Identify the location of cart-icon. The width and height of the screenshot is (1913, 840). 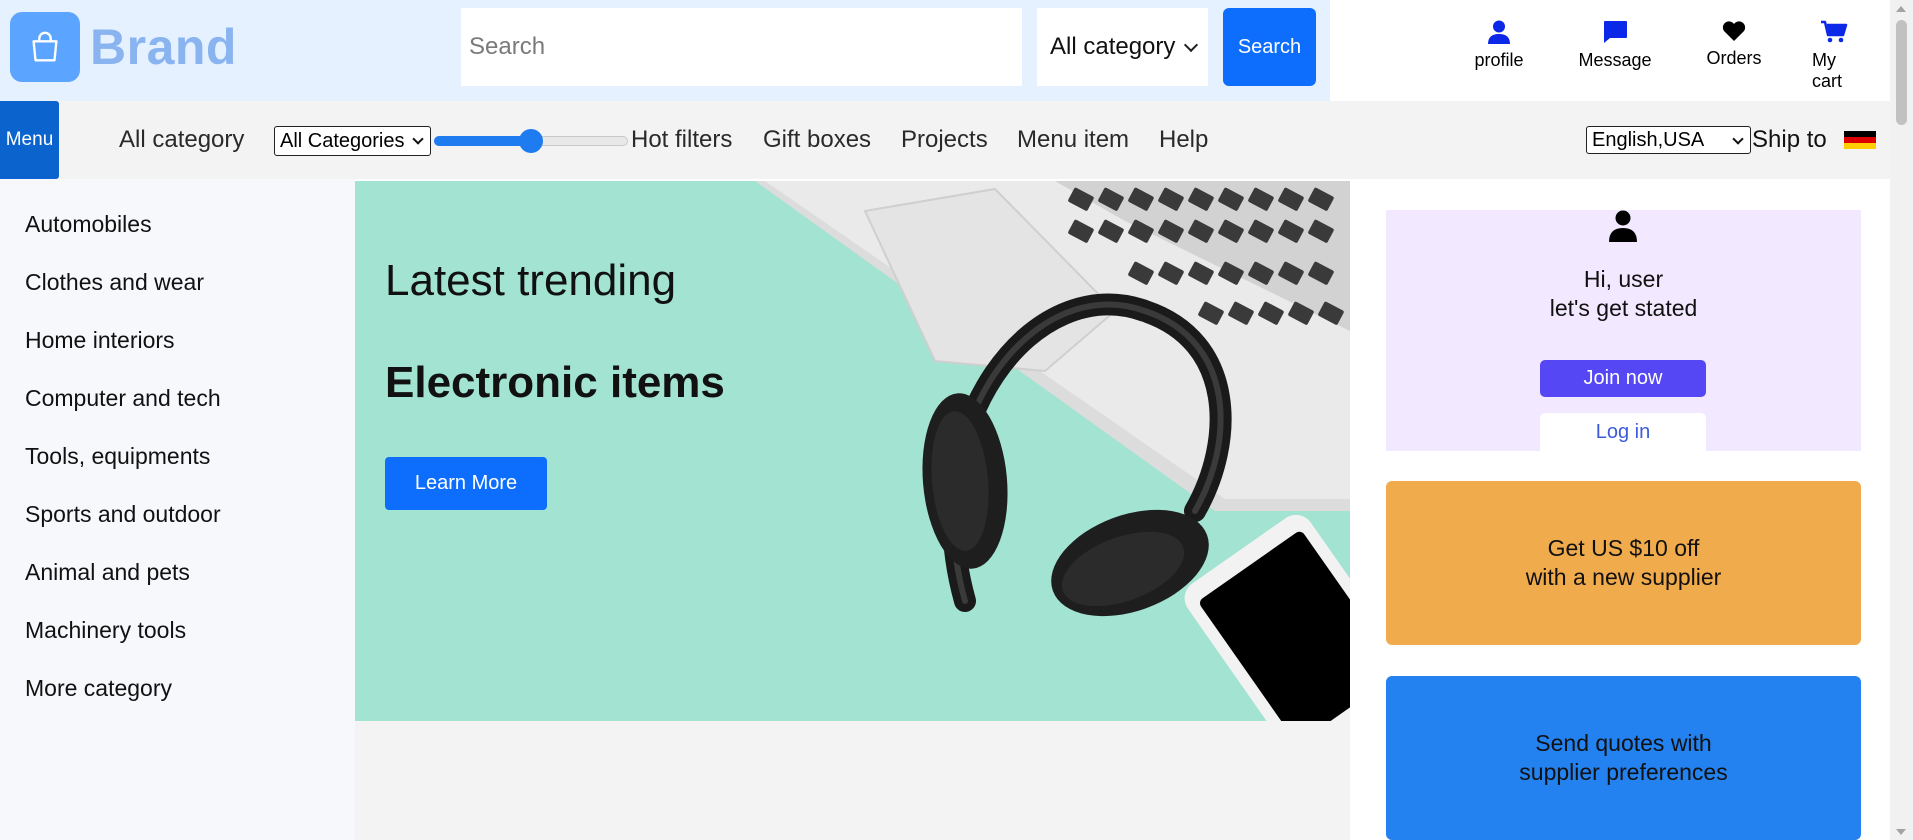
(1834, 31).